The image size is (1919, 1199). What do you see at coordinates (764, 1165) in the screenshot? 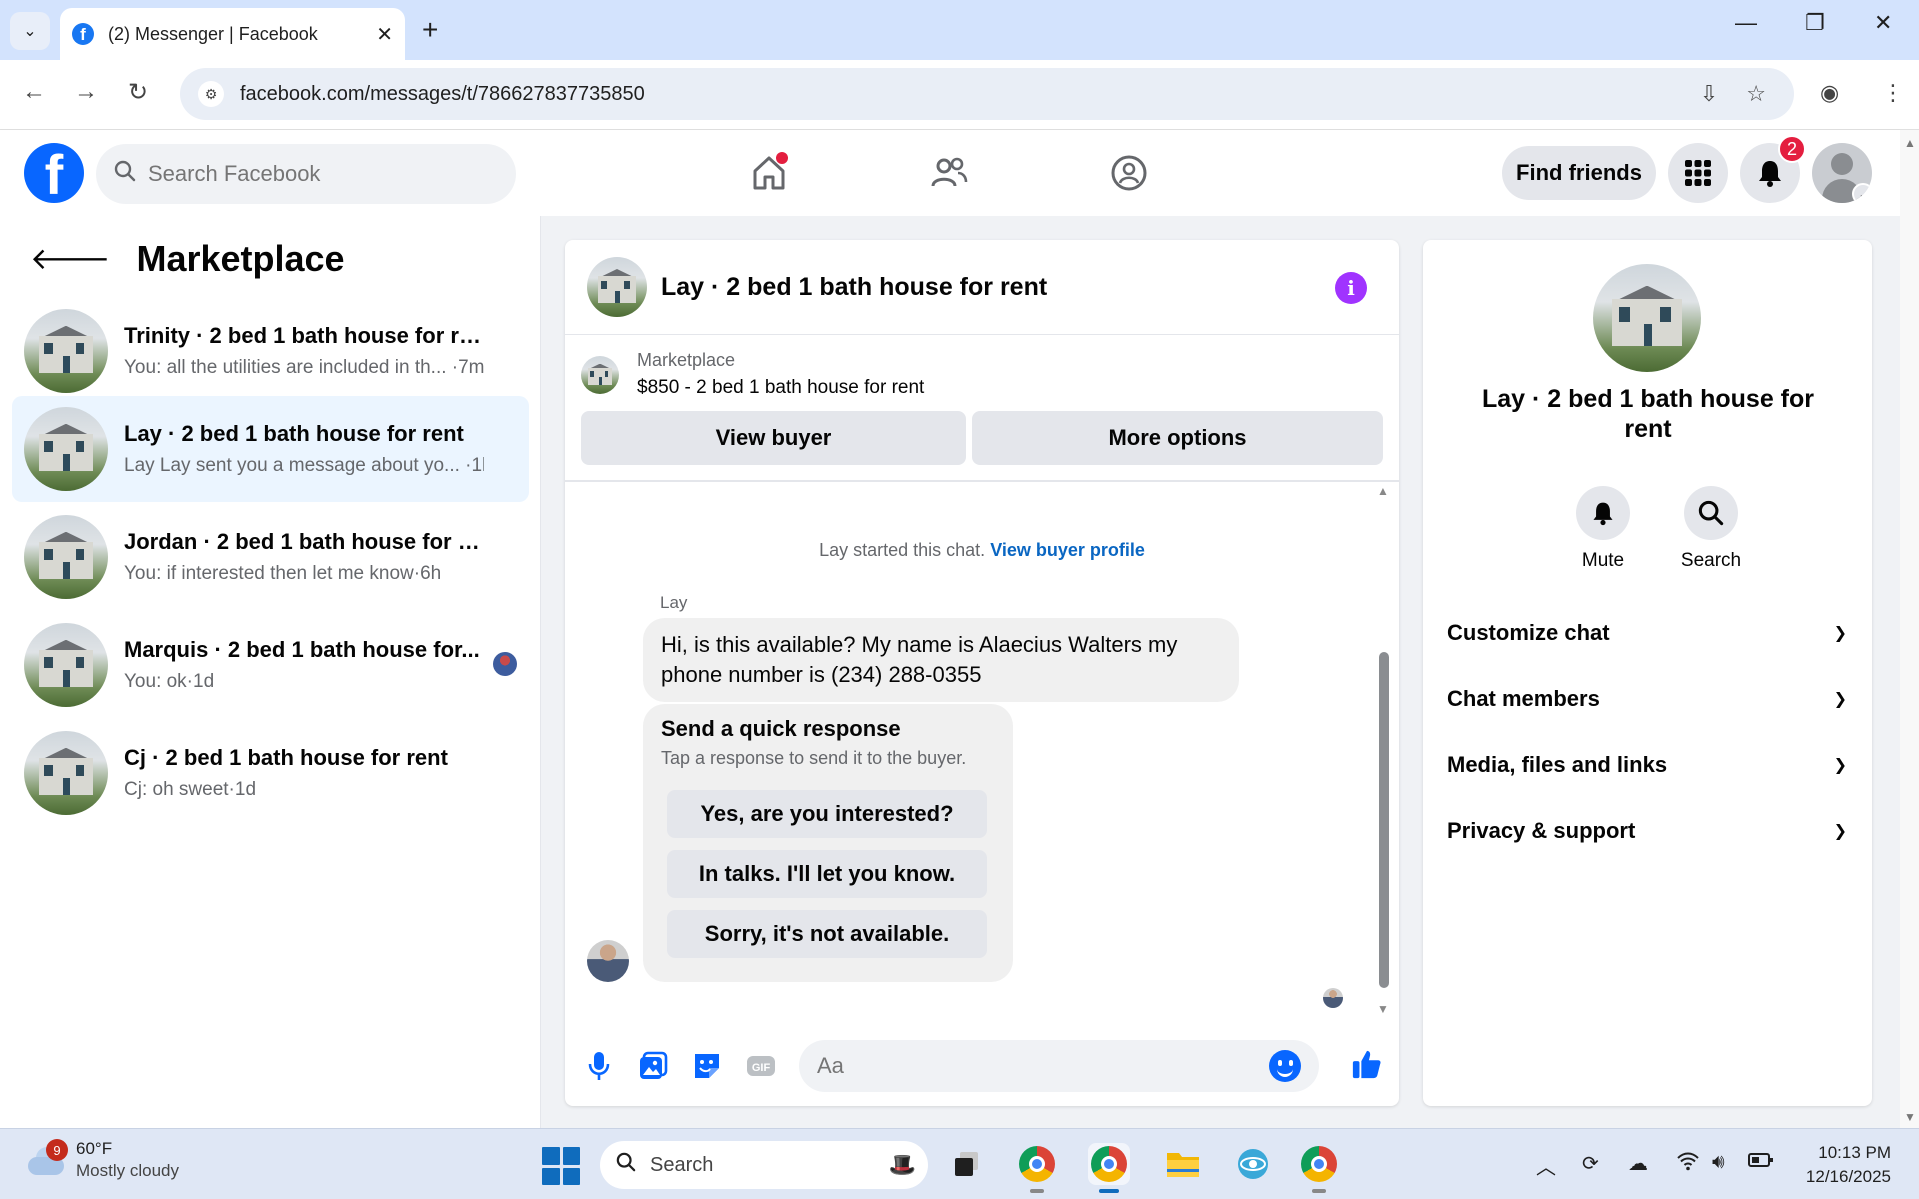
I see `taskbar-search-box: Search 🎩` at bounding box center [764, 1165].